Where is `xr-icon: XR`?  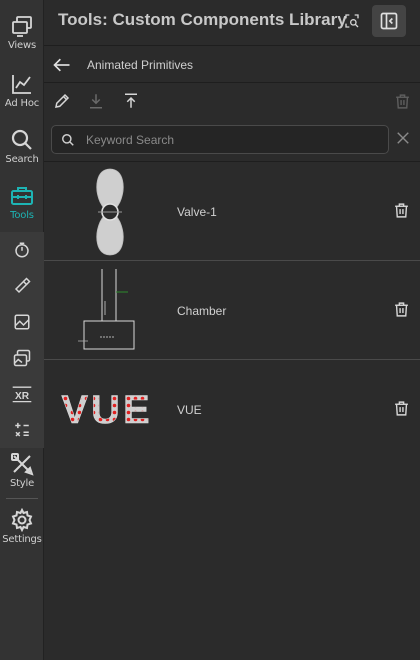
xr-icon: XR is located at coordinates (22, 394).